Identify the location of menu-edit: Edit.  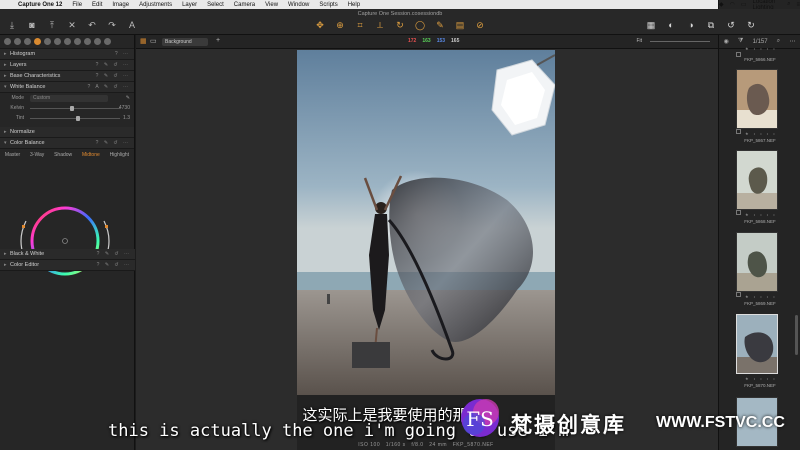
(97, 5).